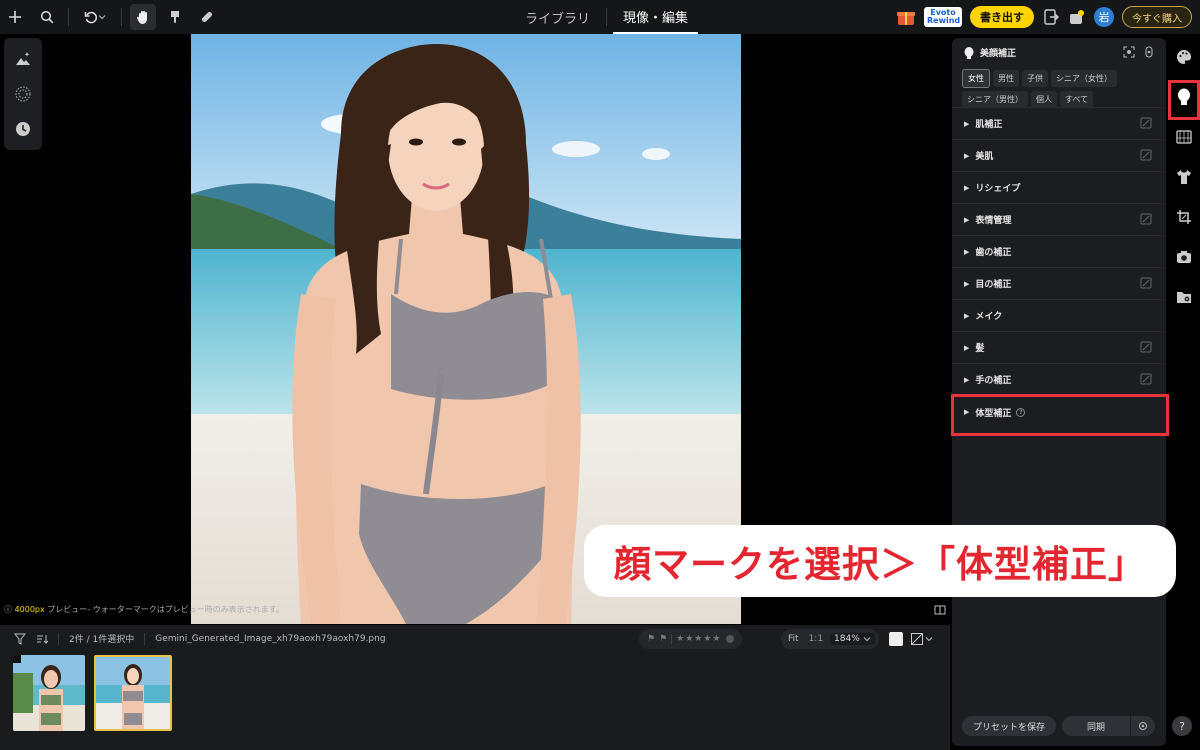  I want to click on section-label: 目の補正, so click(993, 285).